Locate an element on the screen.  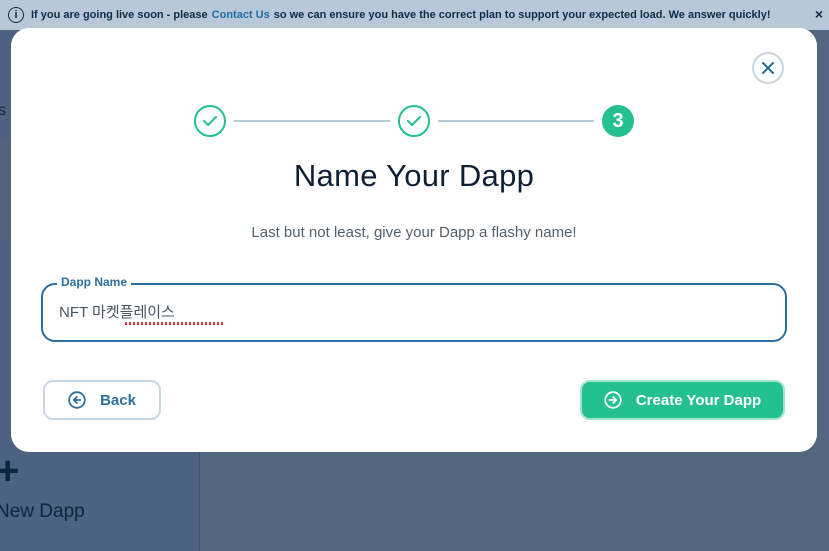
arrow-left-circle-icon is located at coordinates (77, 400).